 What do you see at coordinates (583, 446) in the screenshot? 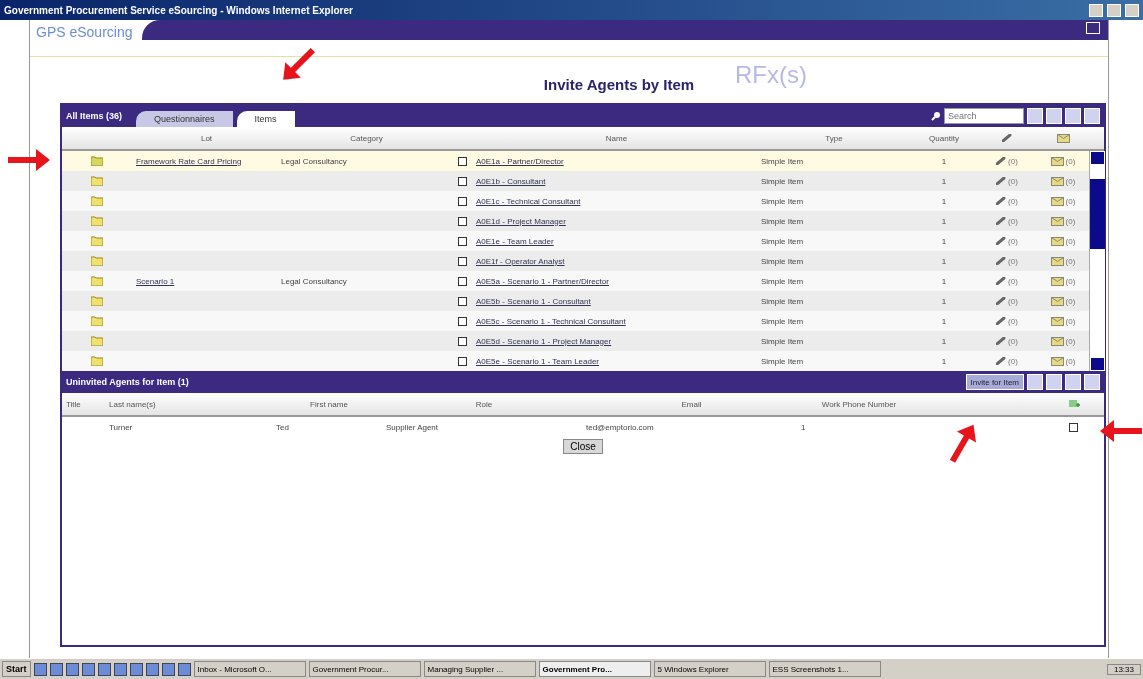
I see `close-dialog-button: Close` at bounding box center [583, 446].